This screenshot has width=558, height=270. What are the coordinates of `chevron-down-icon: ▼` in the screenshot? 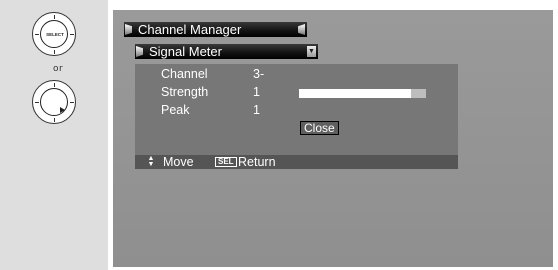 It's located at (311, 51).